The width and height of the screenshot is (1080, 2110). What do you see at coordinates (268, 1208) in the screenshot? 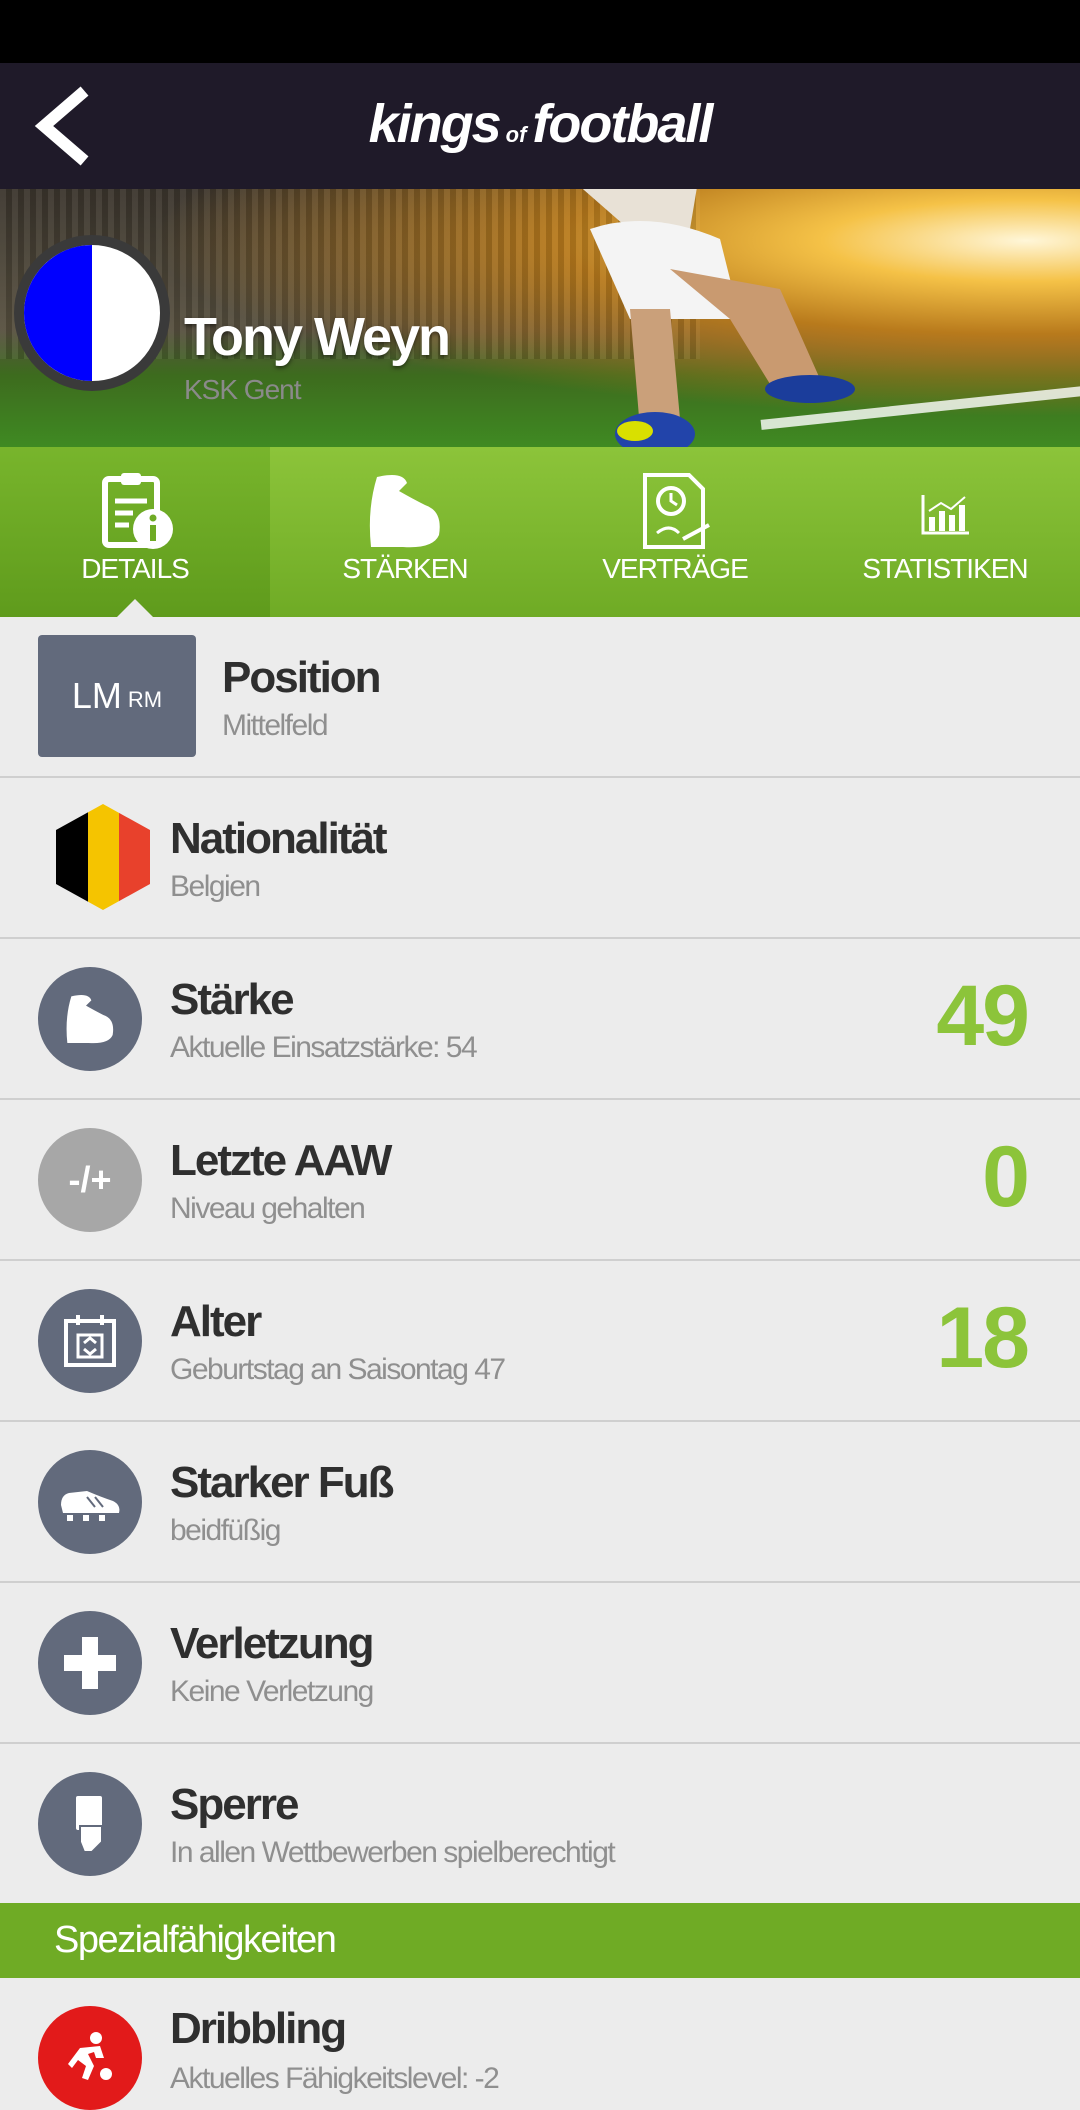
I see `row-subtitle: Niveau gehalten` at bounding box center [268, 1208].